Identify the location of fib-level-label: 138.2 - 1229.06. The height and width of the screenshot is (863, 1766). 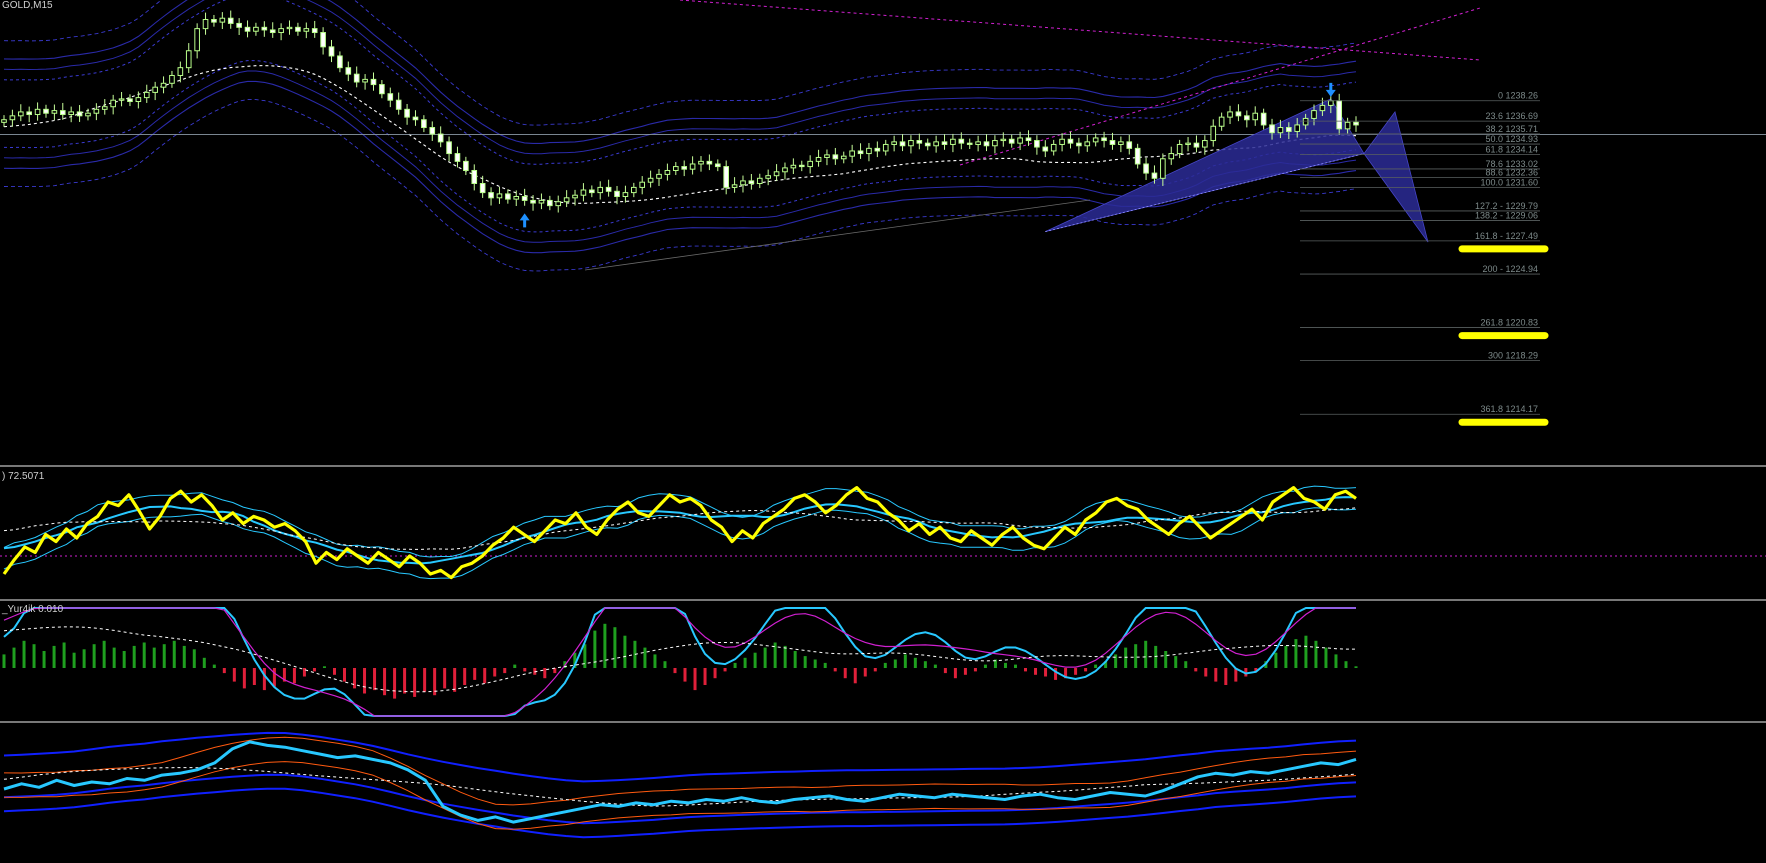
(1506, 215).